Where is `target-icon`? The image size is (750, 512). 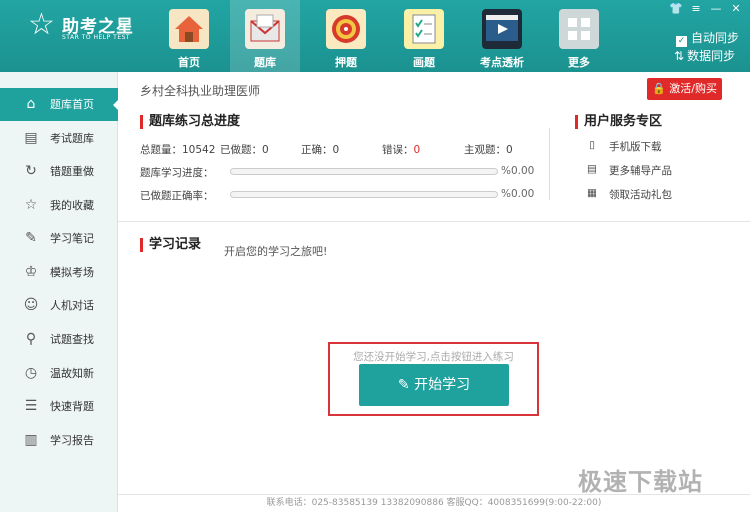
target-icon is located at coordinates (346, 29).